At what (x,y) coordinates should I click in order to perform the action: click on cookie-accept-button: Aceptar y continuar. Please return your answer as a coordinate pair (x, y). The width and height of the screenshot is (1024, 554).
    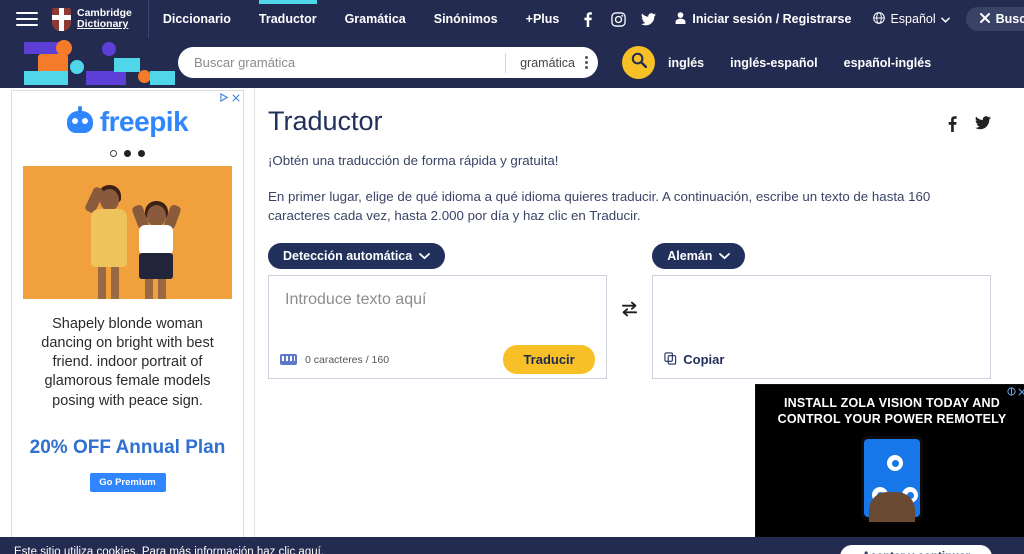
    Looking at the image, I should click on (916, 549).